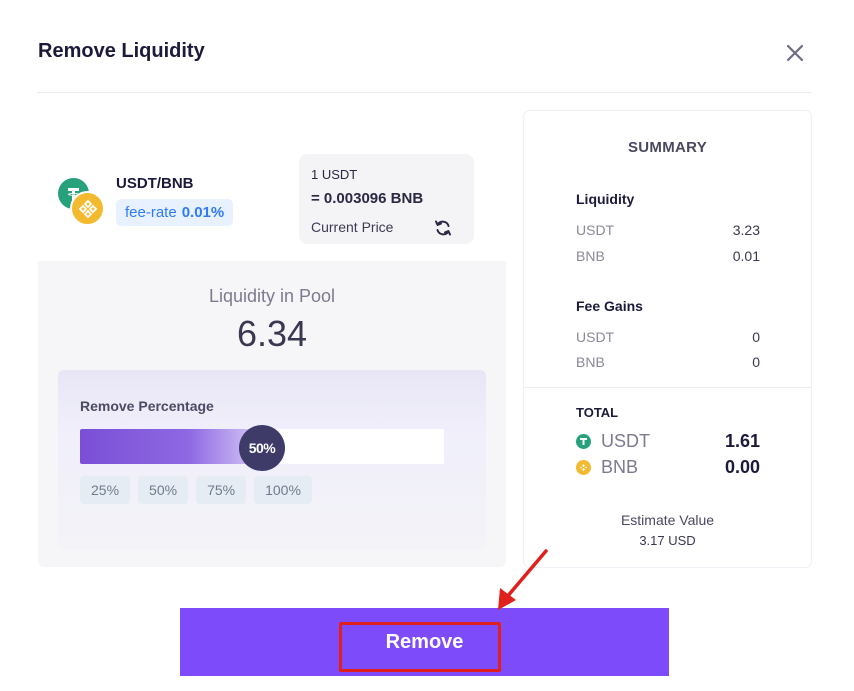 The height and width of the screenshot is (691, 854). What do you see at coordinates (367, 198) in the screenshot?
I see `price-quote: = 0.003096 BNB` at bounding box center [367, 198].